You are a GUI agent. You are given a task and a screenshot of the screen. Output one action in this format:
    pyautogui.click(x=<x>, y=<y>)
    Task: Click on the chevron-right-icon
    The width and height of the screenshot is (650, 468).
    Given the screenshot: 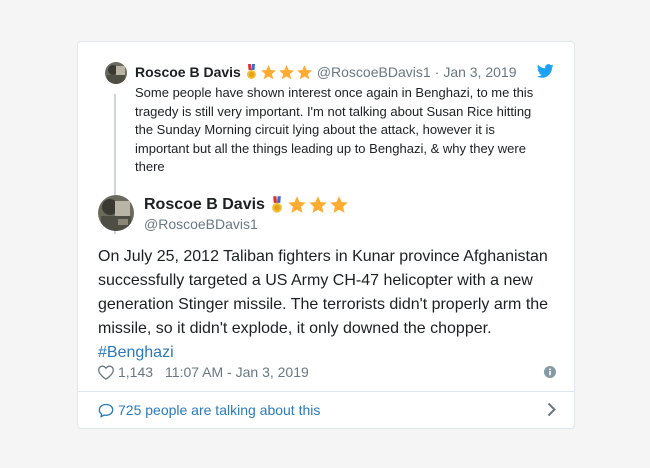 What is the action you would take?
    pyautogui.click(x=551, y=411)
    